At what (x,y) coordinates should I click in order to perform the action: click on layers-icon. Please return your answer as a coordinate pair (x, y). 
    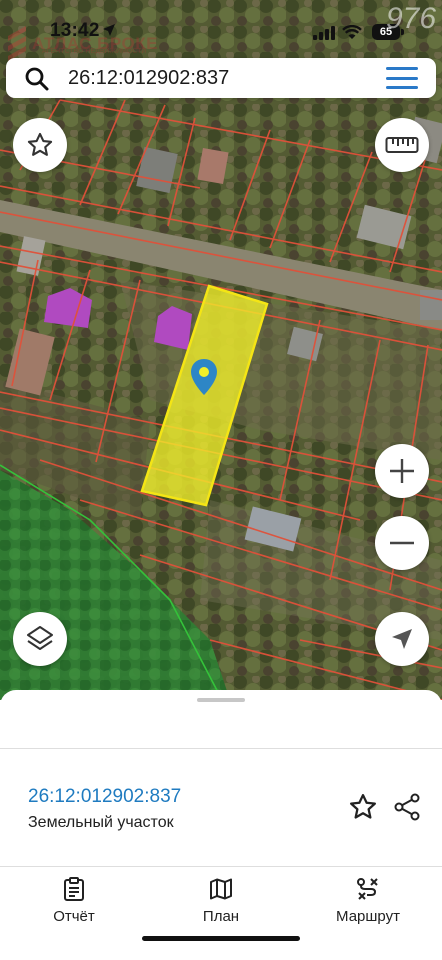
    Looking at the image, I should click on (40, 638).